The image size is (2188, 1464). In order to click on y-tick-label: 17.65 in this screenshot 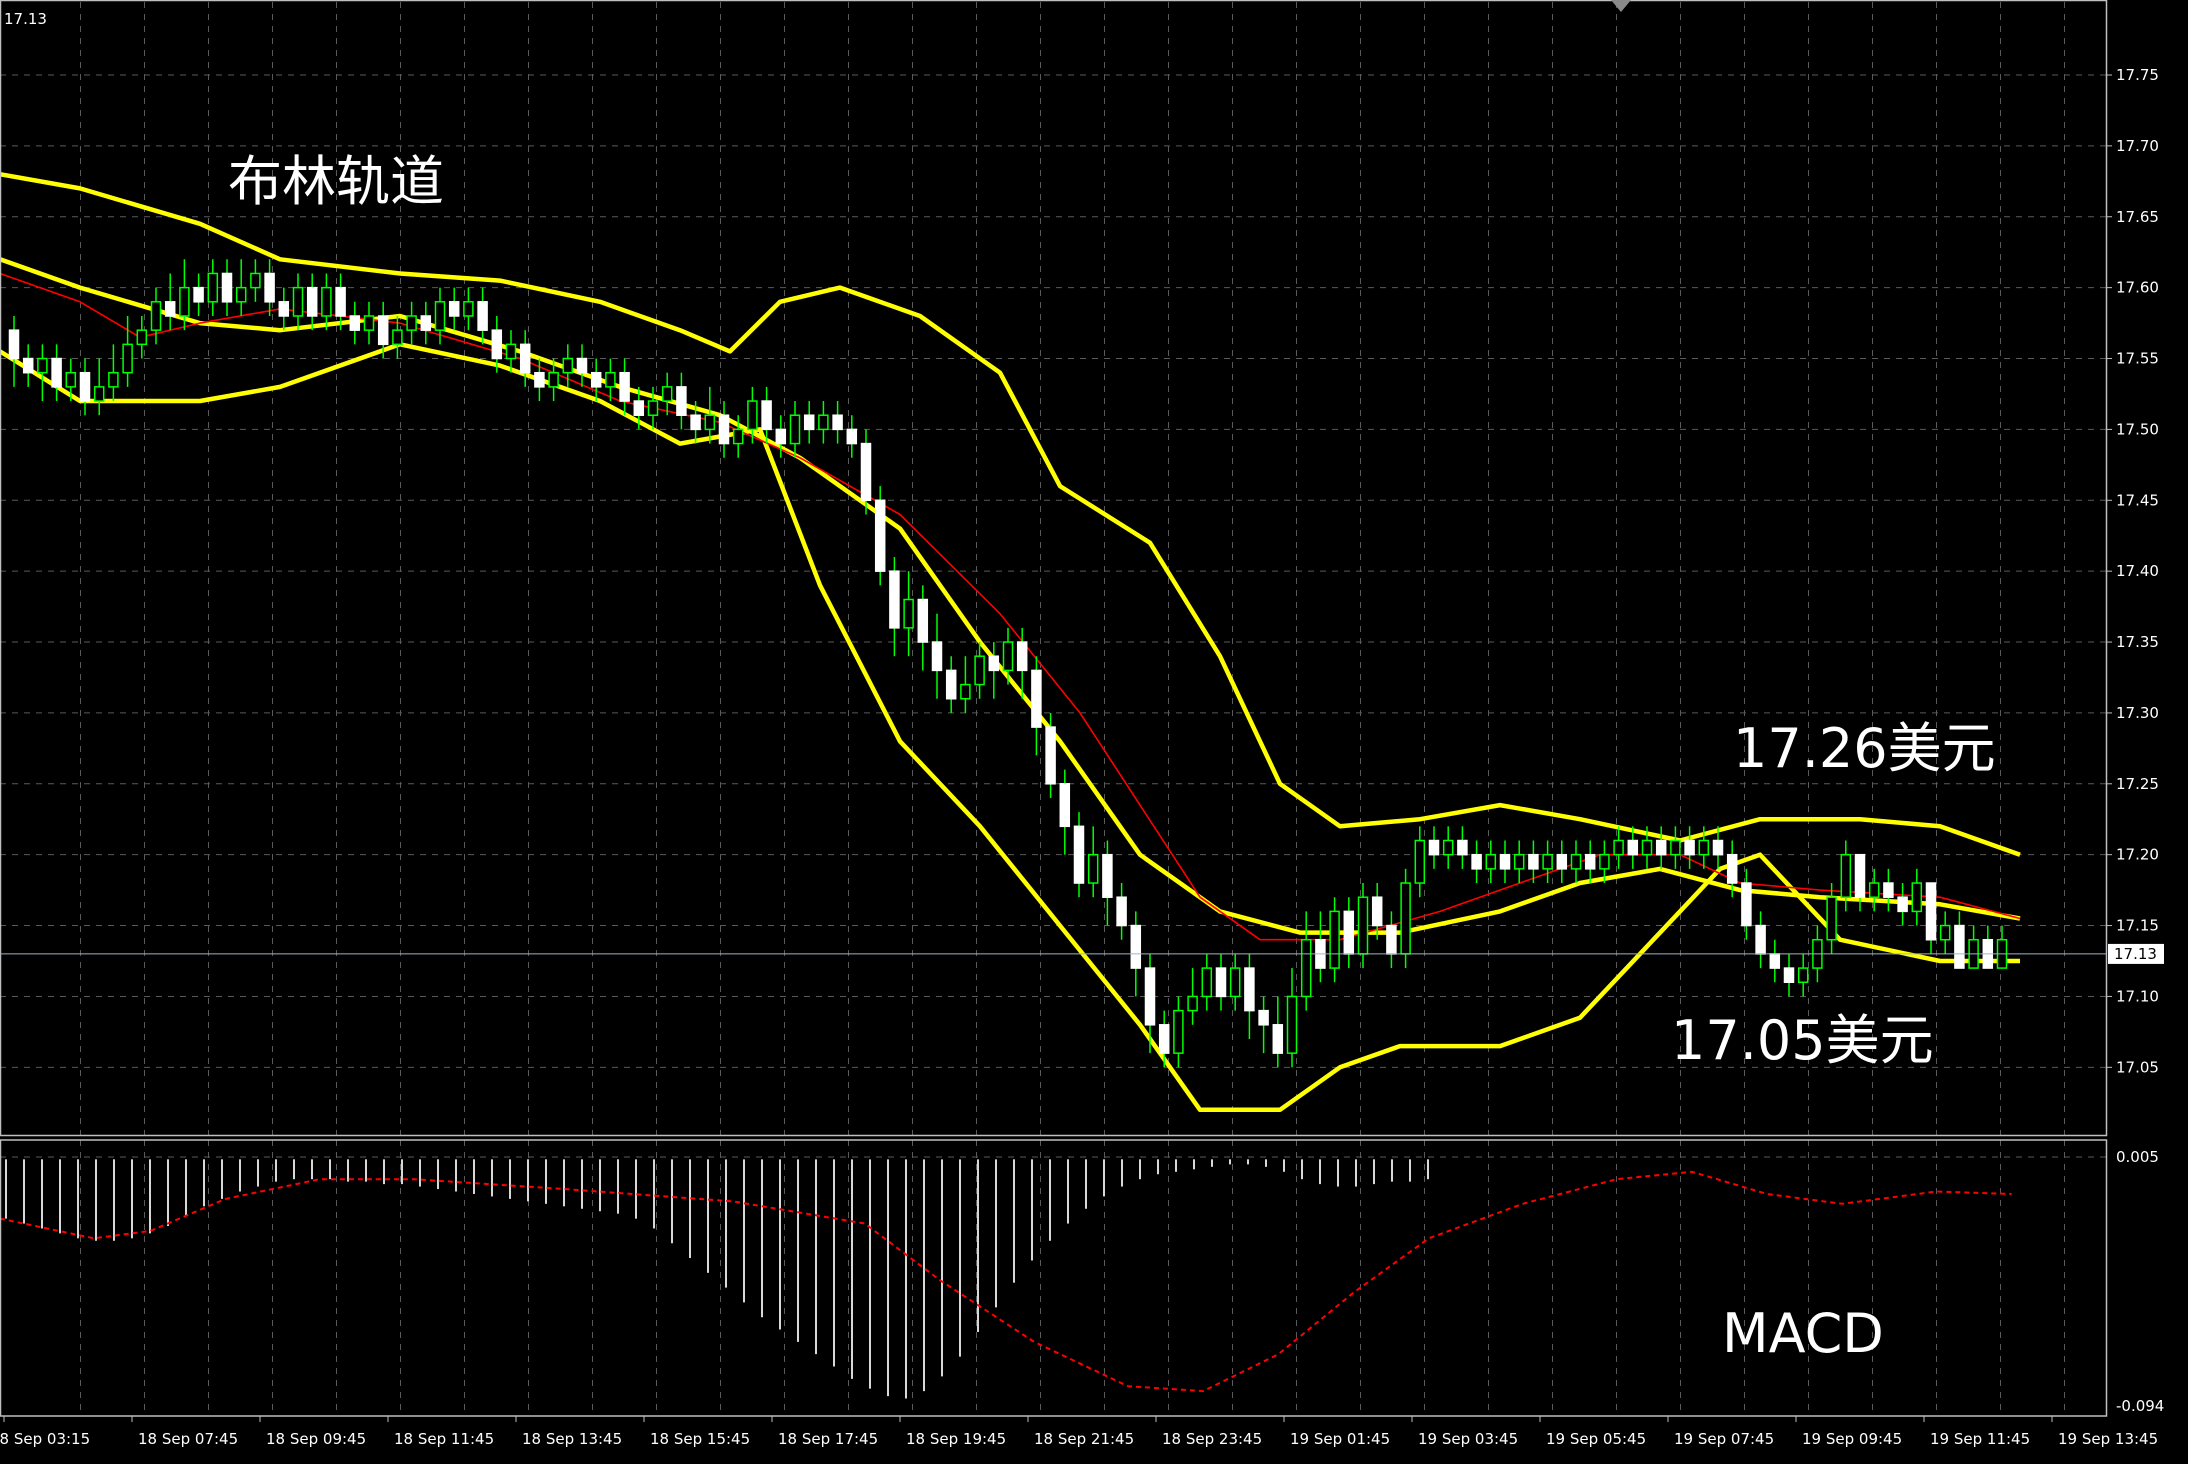, I will do `click(2137, 217)`.